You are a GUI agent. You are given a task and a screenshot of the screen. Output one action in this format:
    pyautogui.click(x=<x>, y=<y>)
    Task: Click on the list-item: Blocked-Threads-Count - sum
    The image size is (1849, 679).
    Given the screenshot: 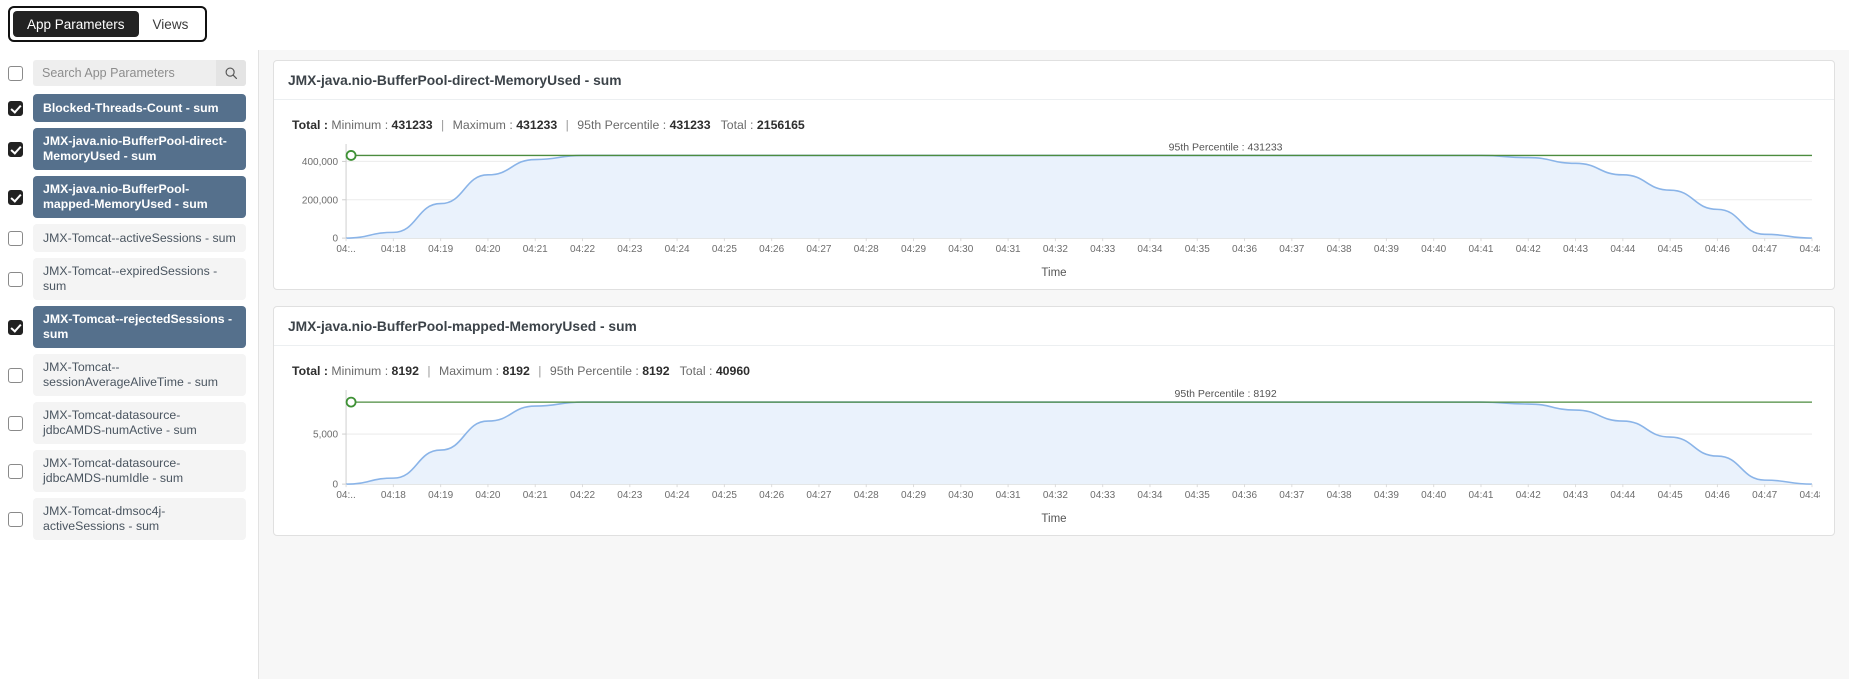 What is the action you would take?
    pyautogui.click(x=127, y=108)
    